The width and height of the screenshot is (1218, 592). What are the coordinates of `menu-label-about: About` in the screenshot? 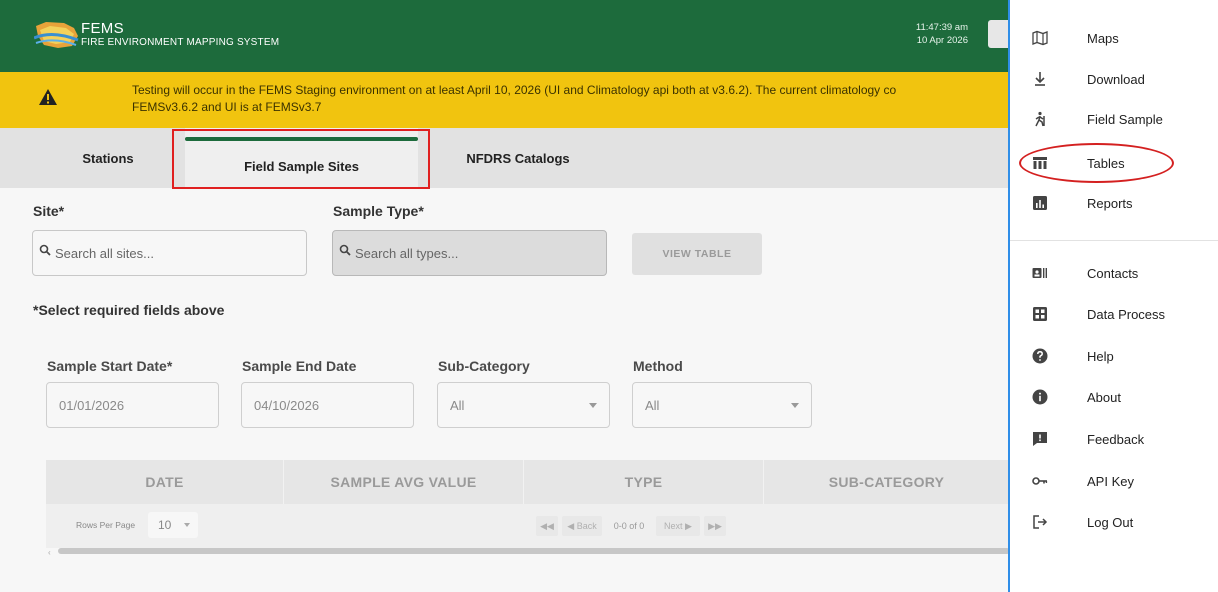 It's located at (1104, 397).